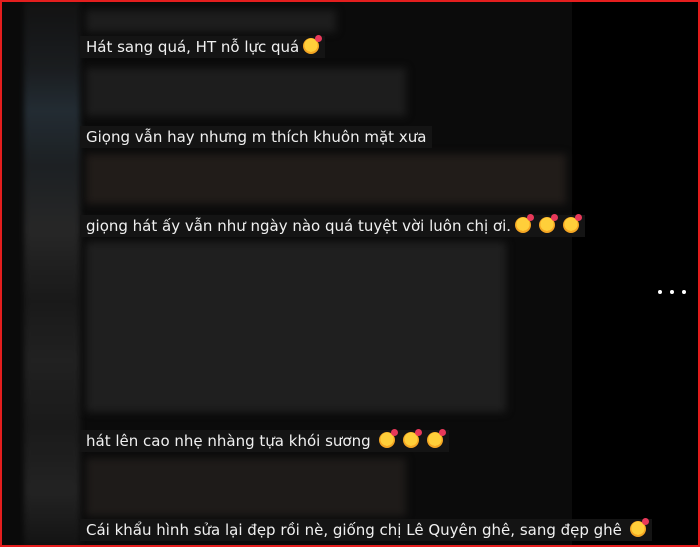 This screenshot has width=700, height=547. I want to click on comment-text: Hát sang quá, HT nỗ lực quá, so click(203, 46).